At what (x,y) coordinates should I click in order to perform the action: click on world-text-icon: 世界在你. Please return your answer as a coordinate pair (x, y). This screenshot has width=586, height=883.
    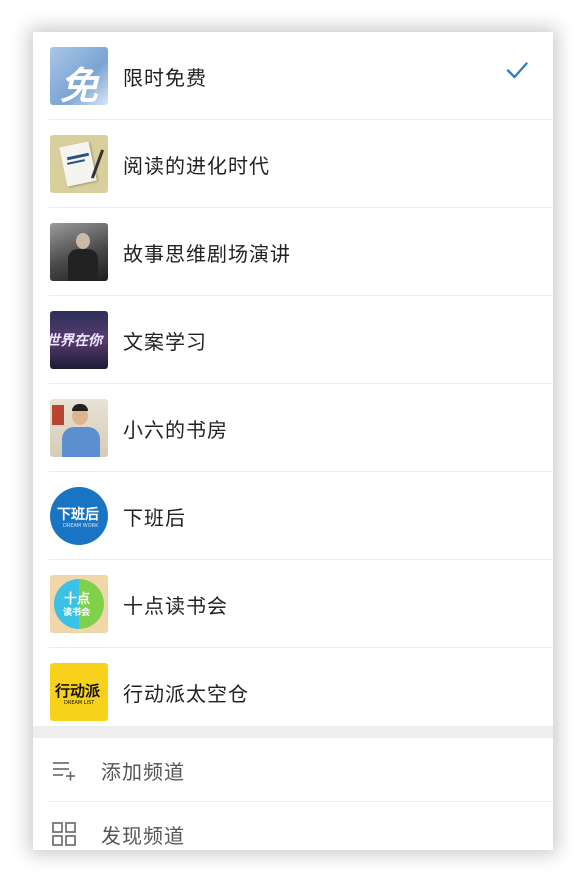
    Looking at the image, I should click on (79, 340).